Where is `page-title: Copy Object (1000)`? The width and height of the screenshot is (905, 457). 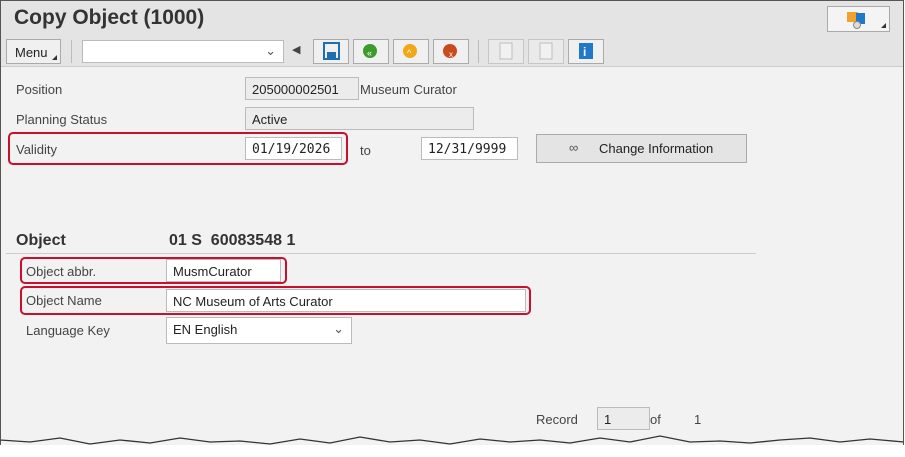
page-title: Copy Object (1000) is located at coordinates (109, 17).